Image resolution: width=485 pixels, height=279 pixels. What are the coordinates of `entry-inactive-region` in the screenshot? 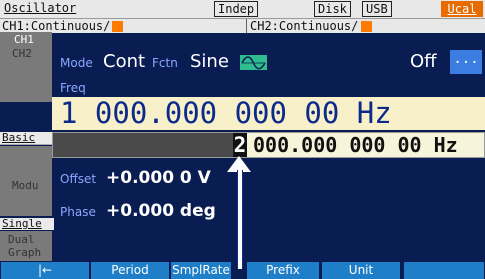 It's located at (143, 145).